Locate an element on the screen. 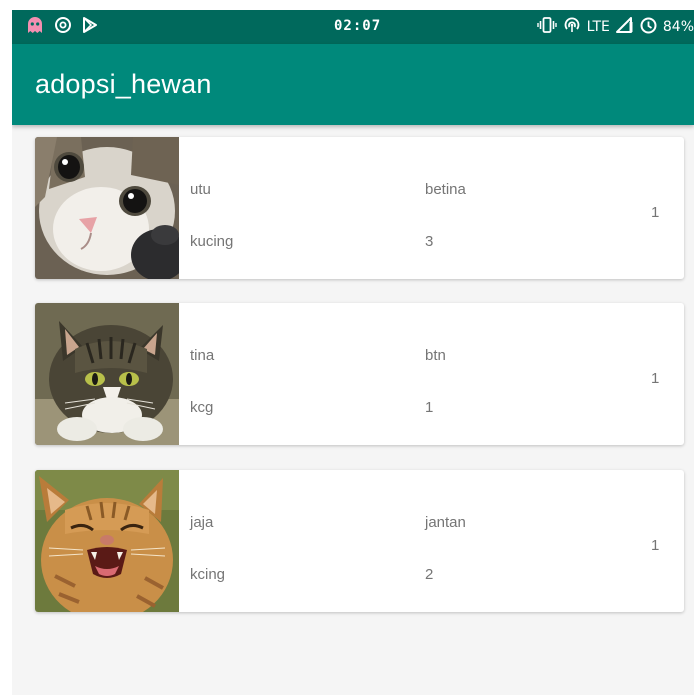 The height and width of the screenshot is (695, 694). data-saver-icon is located at coordinates (63, 27).